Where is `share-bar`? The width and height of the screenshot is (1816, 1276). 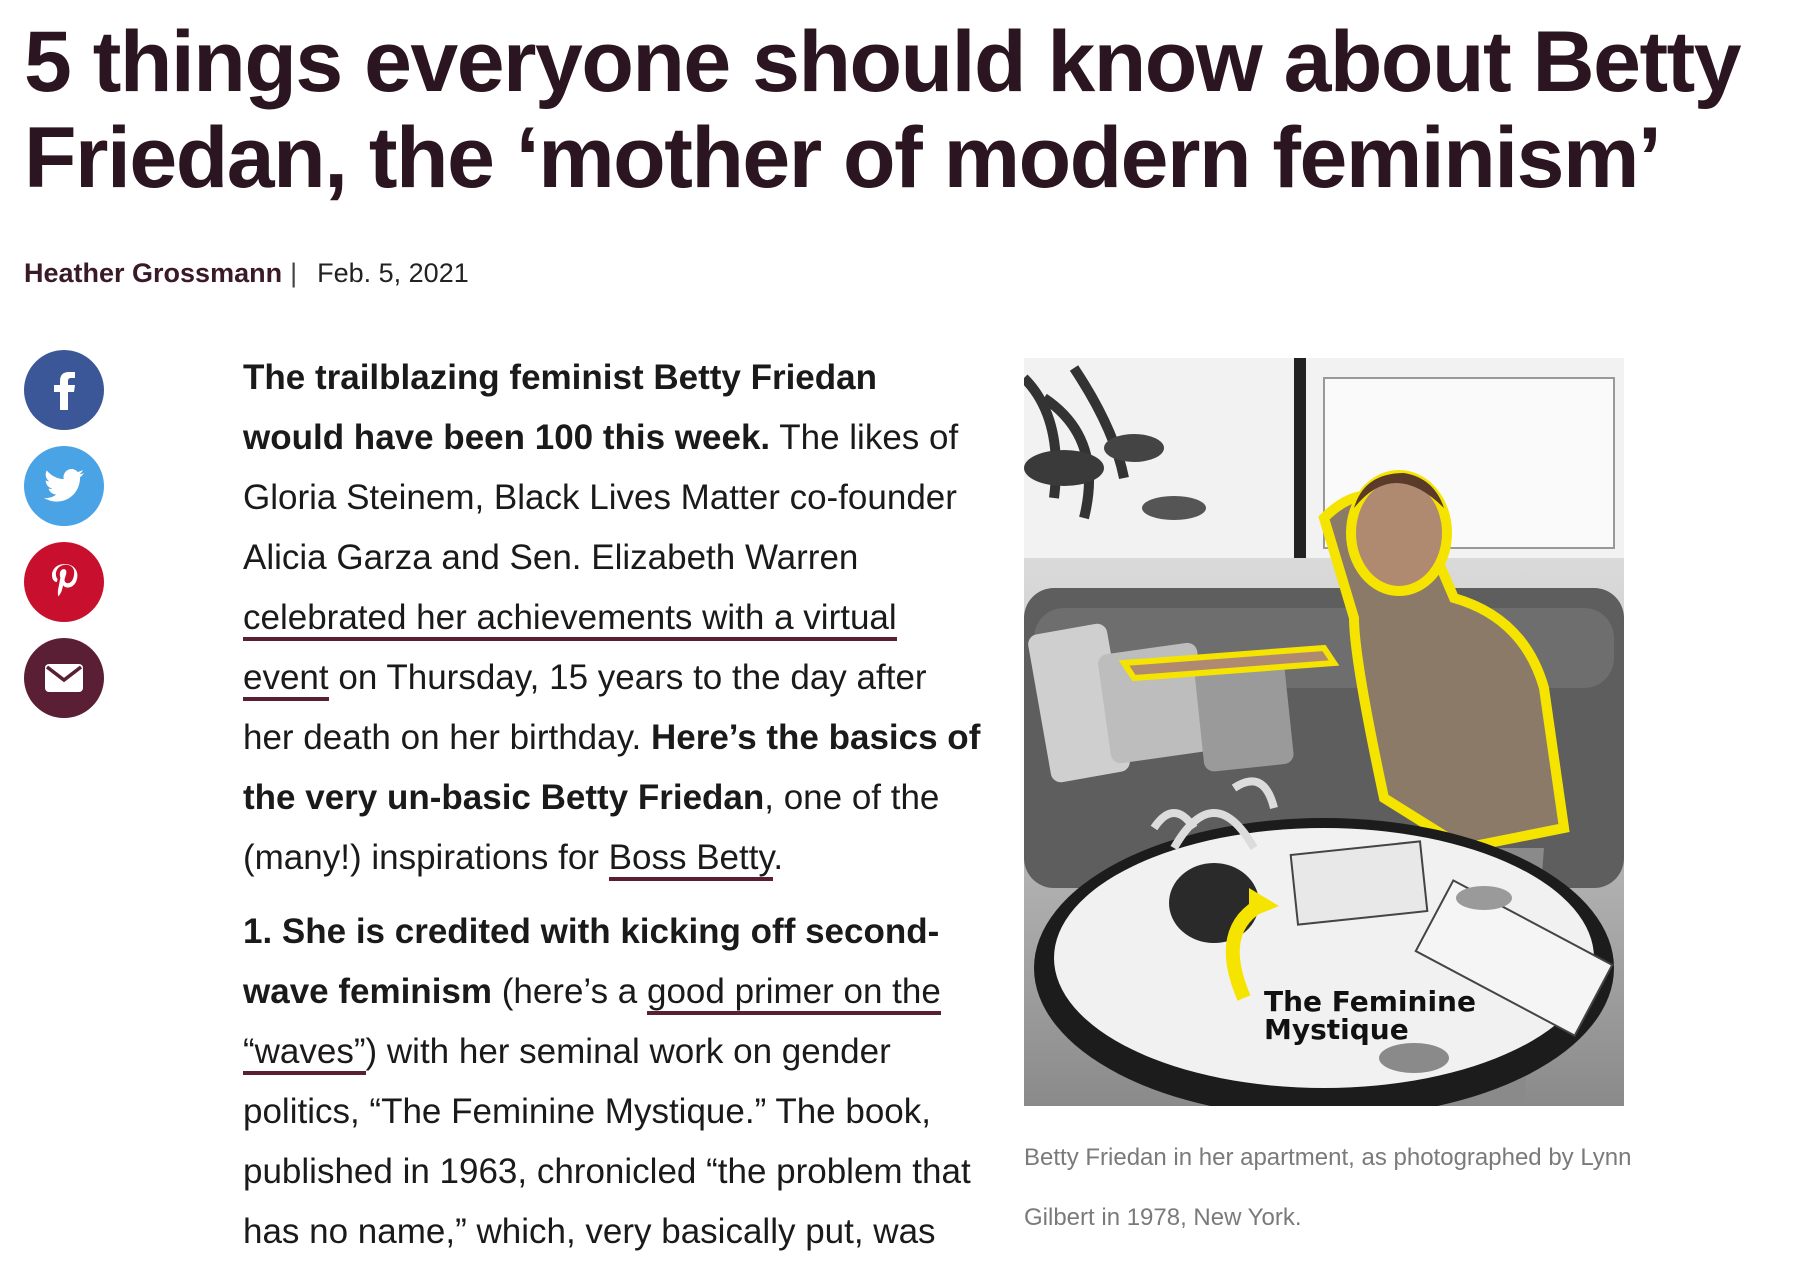
share-bar is located at coordinates (64, 542).